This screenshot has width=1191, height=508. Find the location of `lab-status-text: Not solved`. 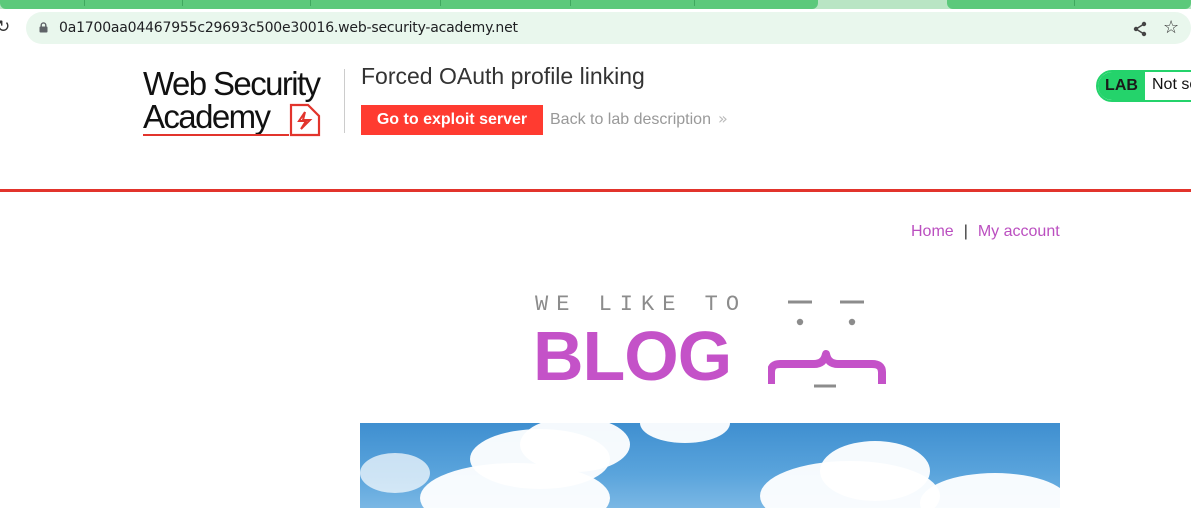

lab-status-text: Not solved is located at coordinates (1171, 84).